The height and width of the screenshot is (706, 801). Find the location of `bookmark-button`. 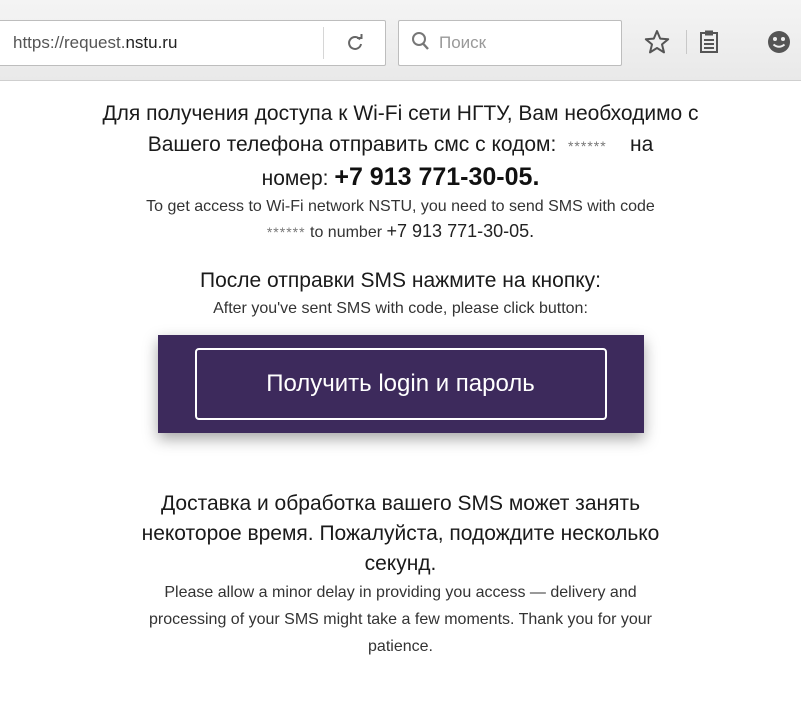

bookmark-button is located at coordinates (657, 42).